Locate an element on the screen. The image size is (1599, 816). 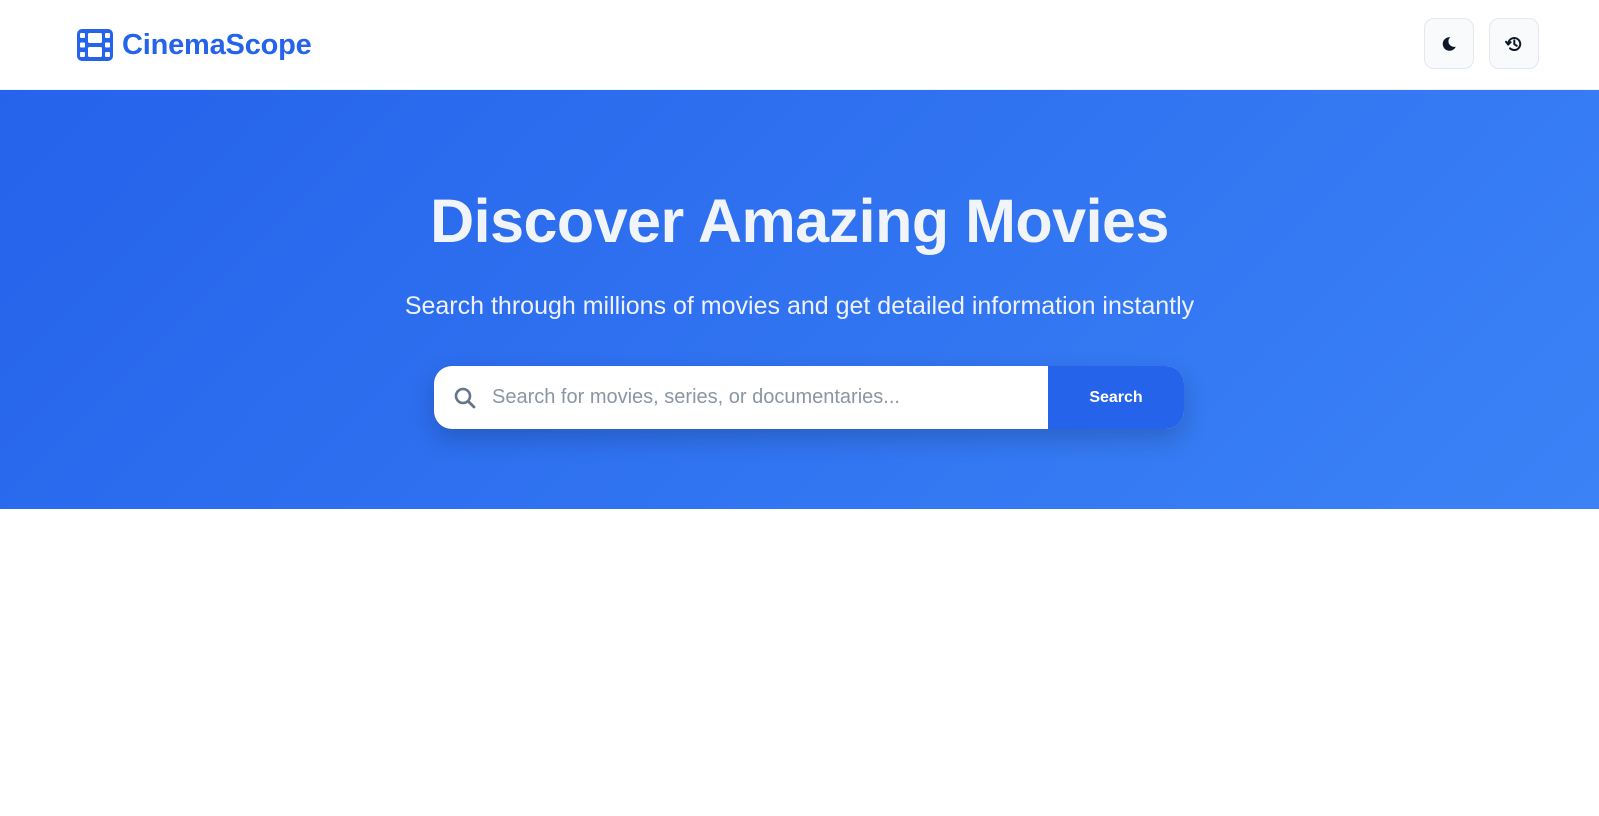
navbar: CinemaScope is located at coordinates (799, 45).